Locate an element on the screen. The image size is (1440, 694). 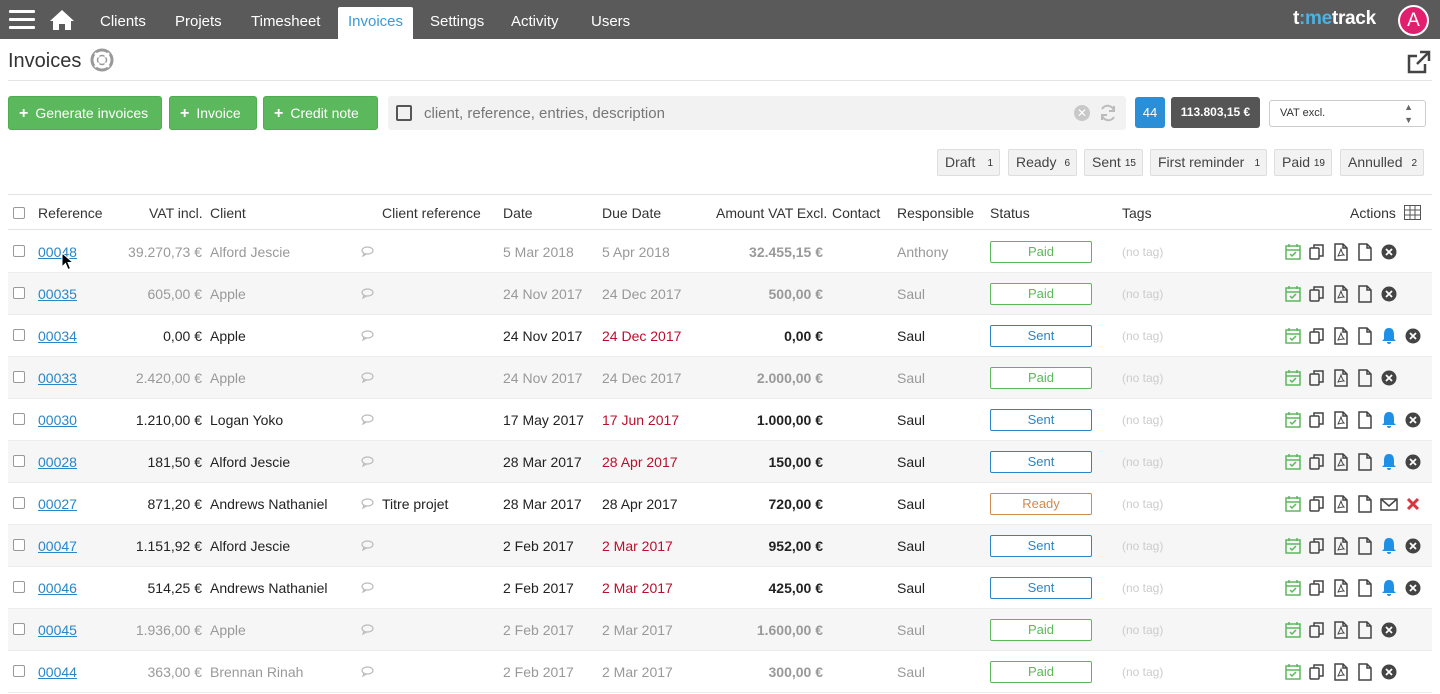
invoice-reference-link: 00030 is located at coordinates (57, 420).